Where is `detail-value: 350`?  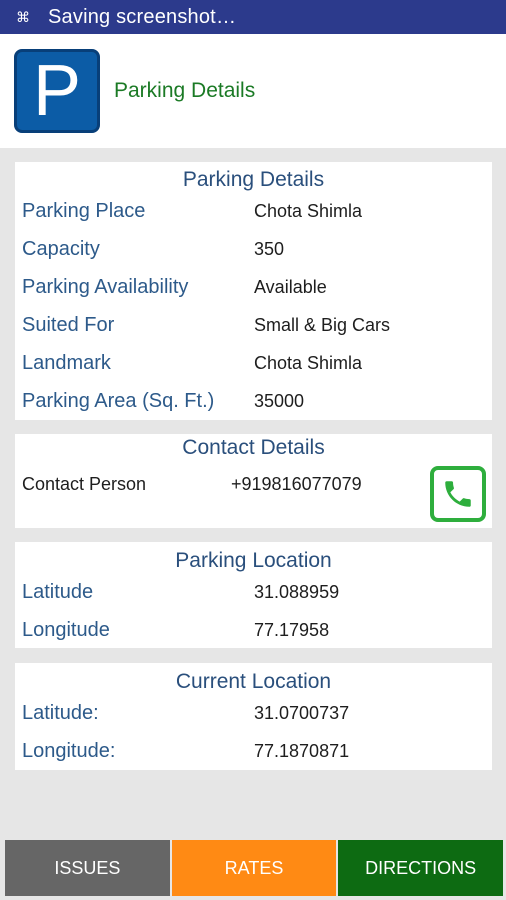
detail-value: 350 is located at coordinates (269, 248).